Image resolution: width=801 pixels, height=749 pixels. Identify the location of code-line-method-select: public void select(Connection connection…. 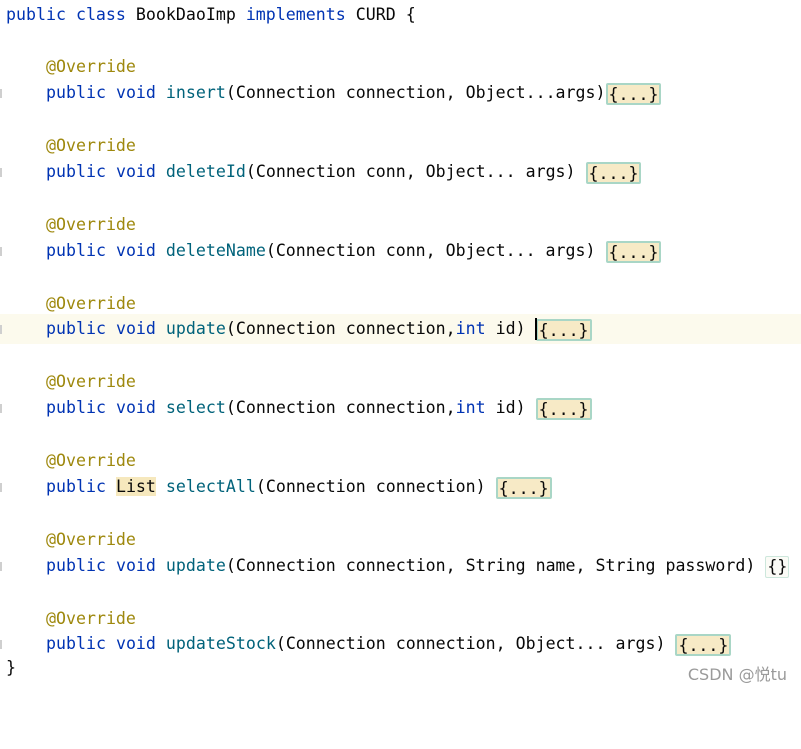
(400, 408).